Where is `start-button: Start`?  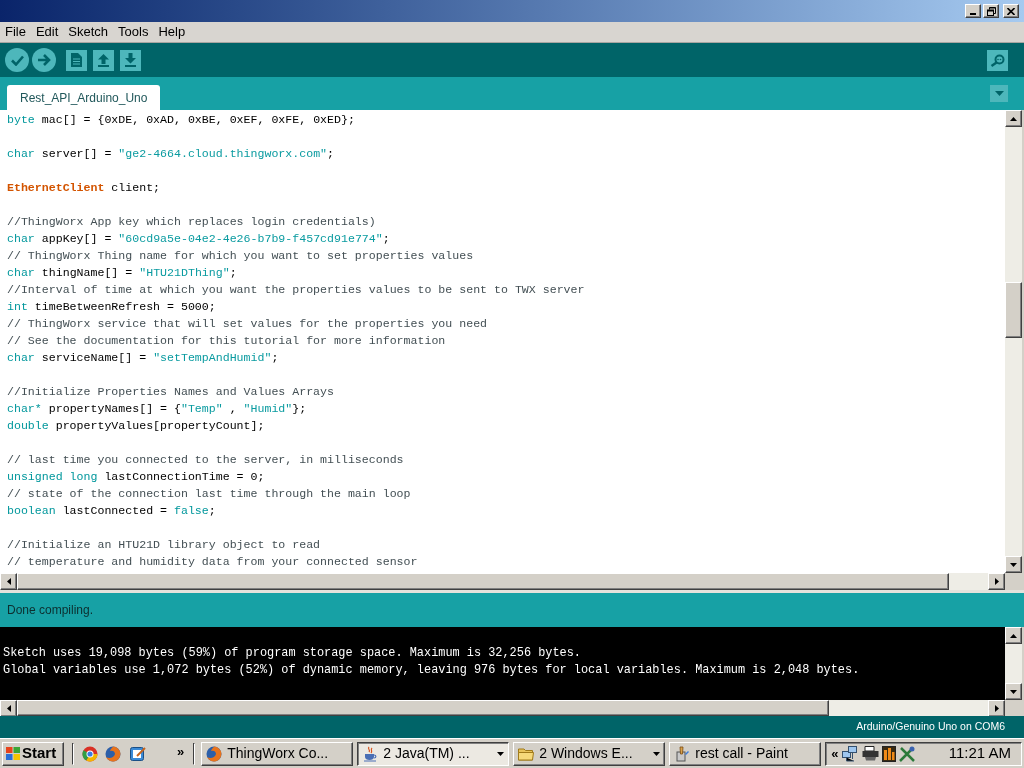 start-button: Start is located at coordinates (33, 753).